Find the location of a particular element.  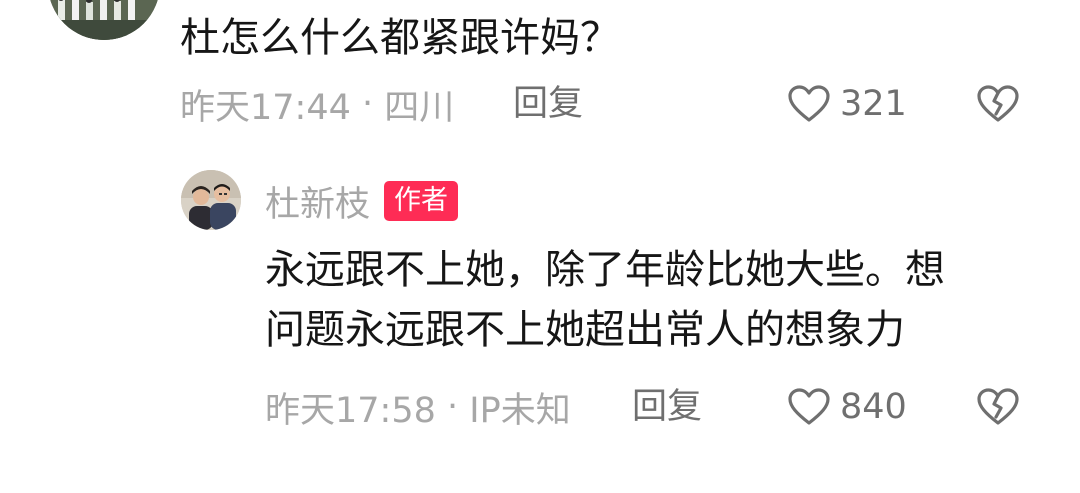

reply-text-line: 永远跟不上她，除了年龄比她大些。想 is located at coordinates (605, 270).